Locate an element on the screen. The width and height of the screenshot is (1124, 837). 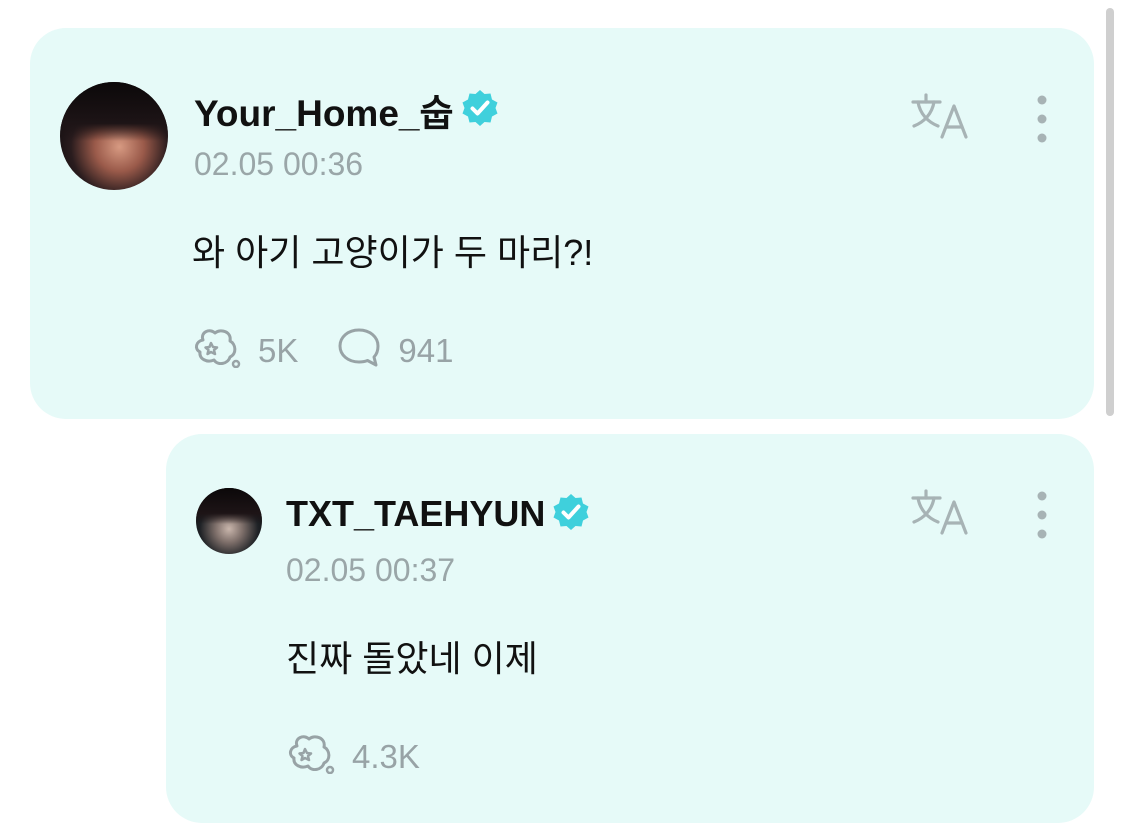
action-bar: 5K 941 is located at coordinates (341, 351).